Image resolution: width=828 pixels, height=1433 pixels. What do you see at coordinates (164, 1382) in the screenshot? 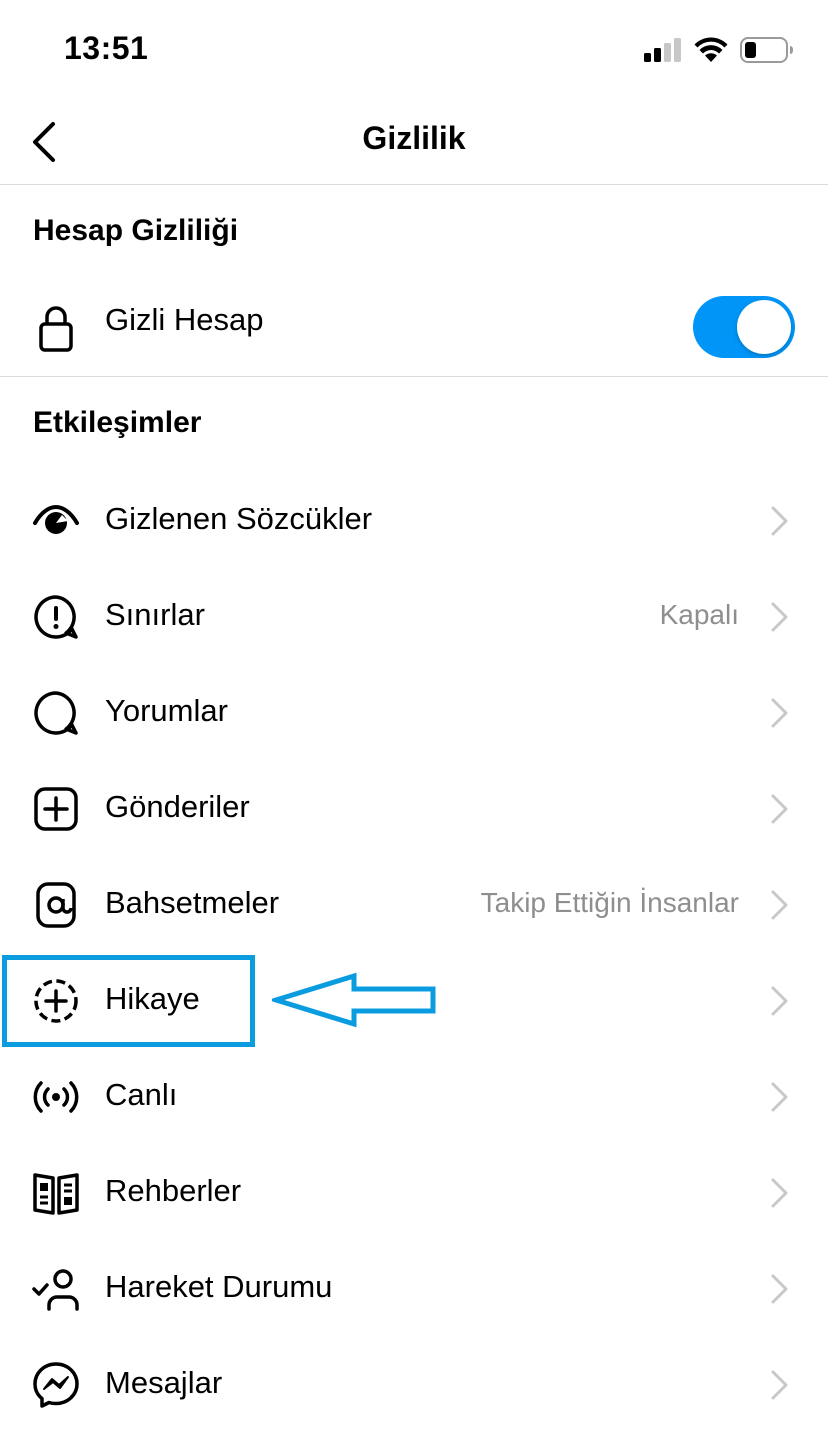
I see `row-label: Mesajlar` at bounding box center [164, 1382].